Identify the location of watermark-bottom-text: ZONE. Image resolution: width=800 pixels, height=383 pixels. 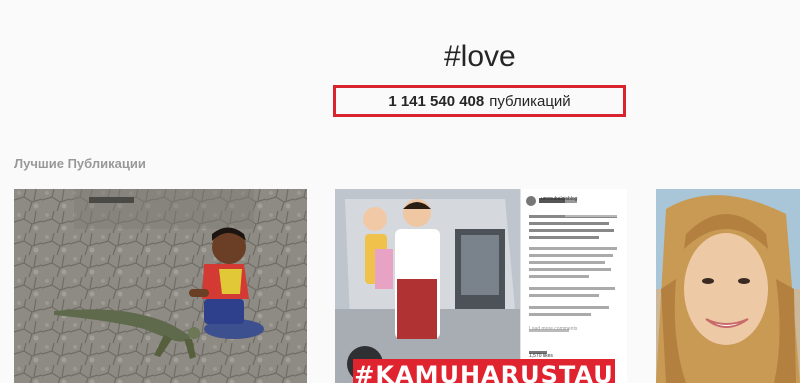
(612, 204).